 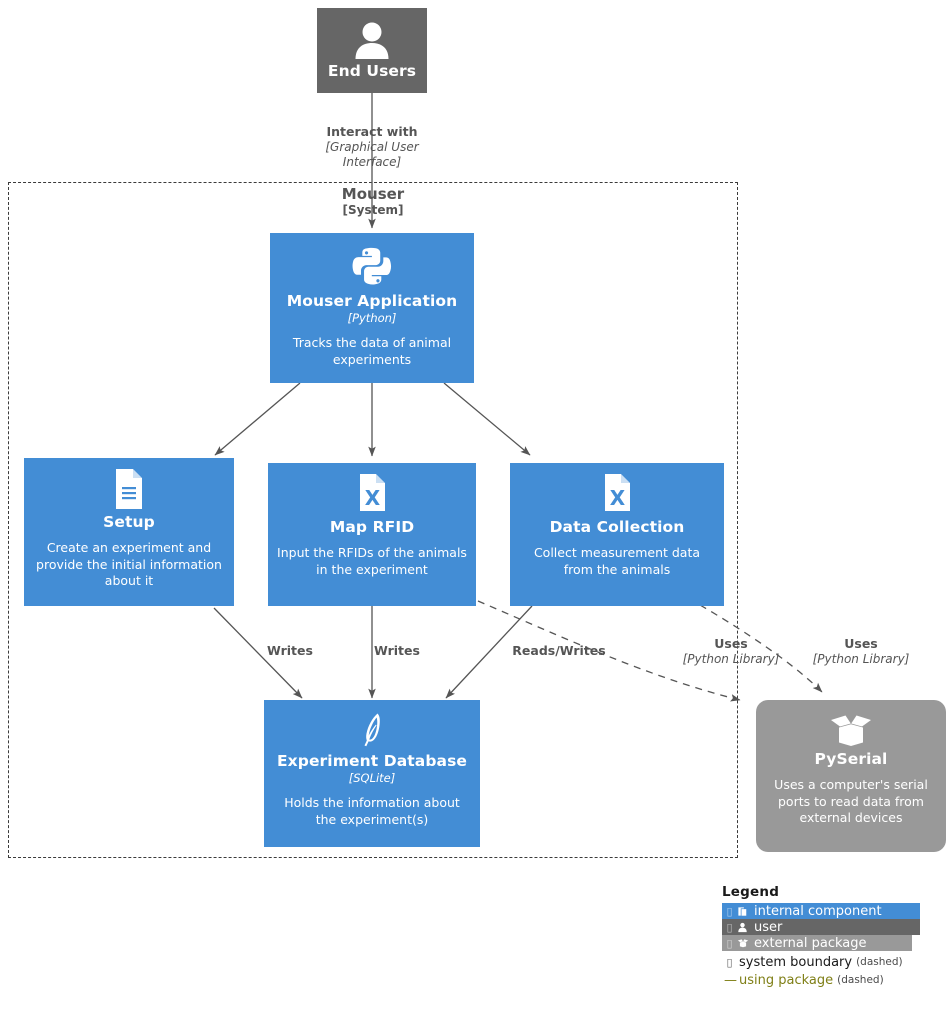 What do you see at coordinates (768, 927) in the screenshot?
I see `legend-label: user` at bounding box center [768, 927].